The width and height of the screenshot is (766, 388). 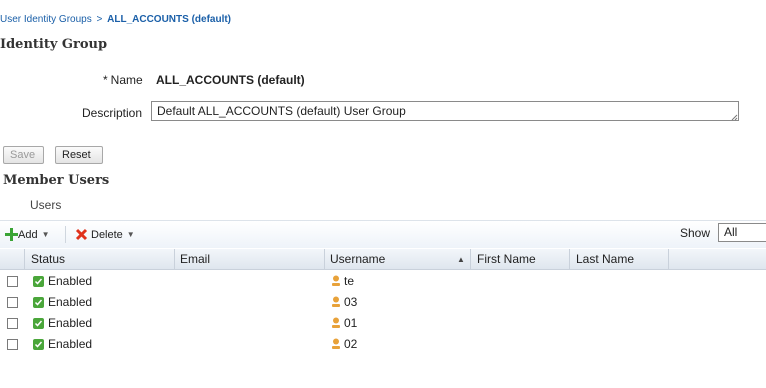 I want to click on delete-button: Delete ▼, so click(x=105, y=234).